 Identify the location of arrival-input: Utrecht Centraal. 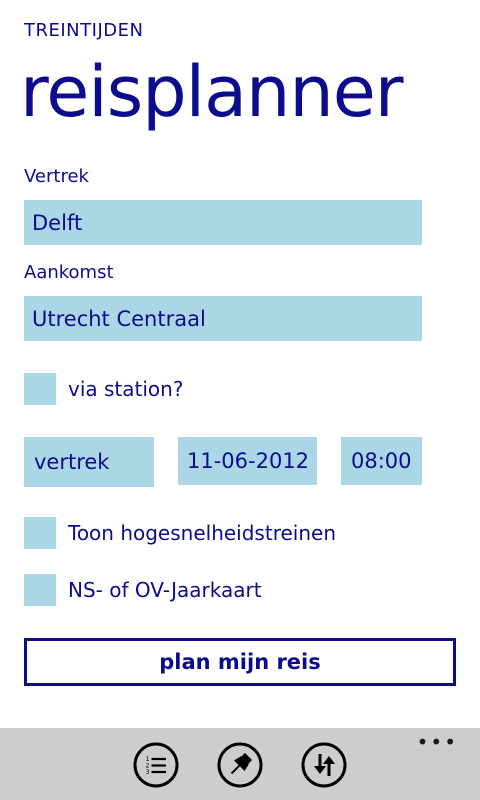
(223, 318).